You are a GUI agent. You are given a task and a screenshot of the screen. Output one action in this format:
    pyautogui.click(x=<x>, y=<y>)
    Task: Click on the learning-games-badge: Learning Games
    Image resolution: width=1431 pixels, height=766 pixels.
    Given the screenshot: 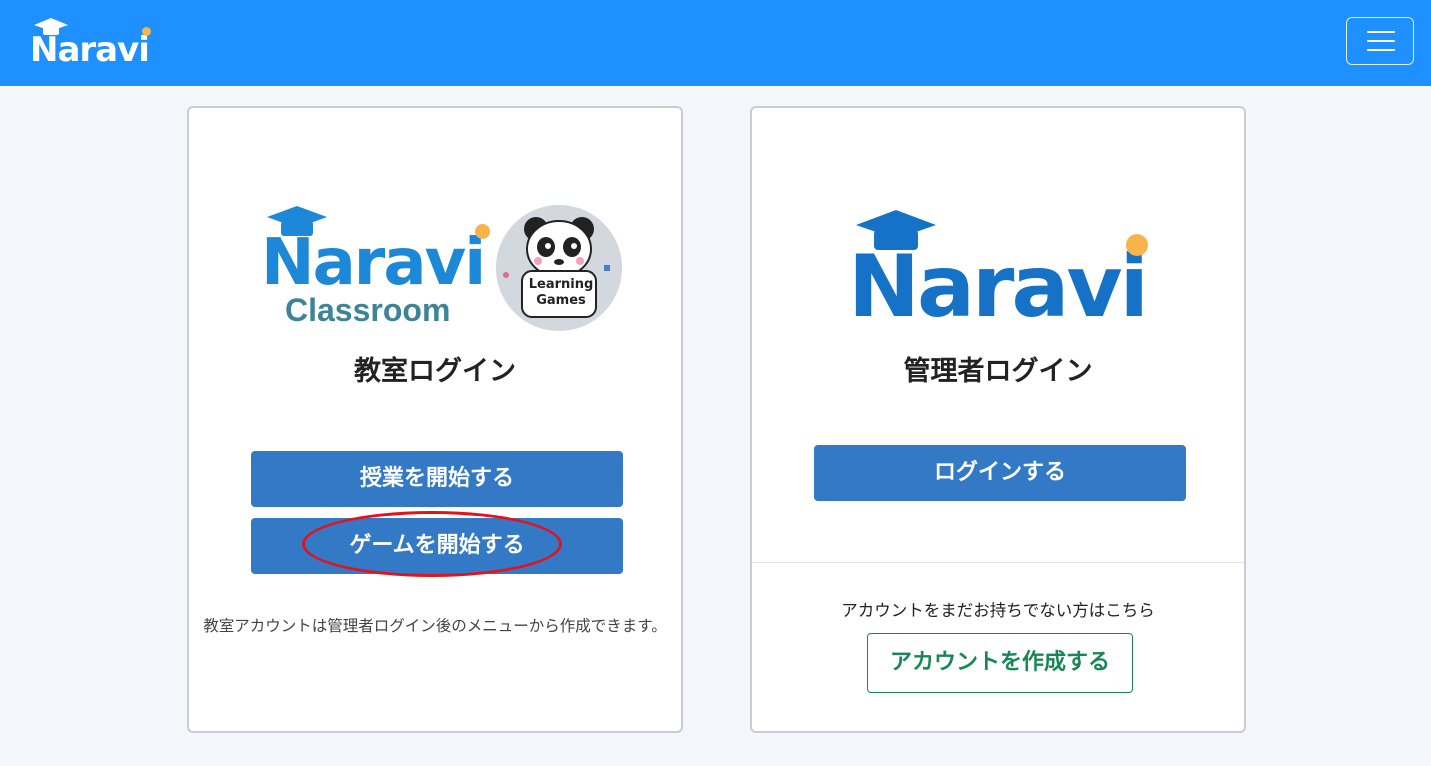 What is the action you would take?
    pyautogui.click(x=559, y=268)
    